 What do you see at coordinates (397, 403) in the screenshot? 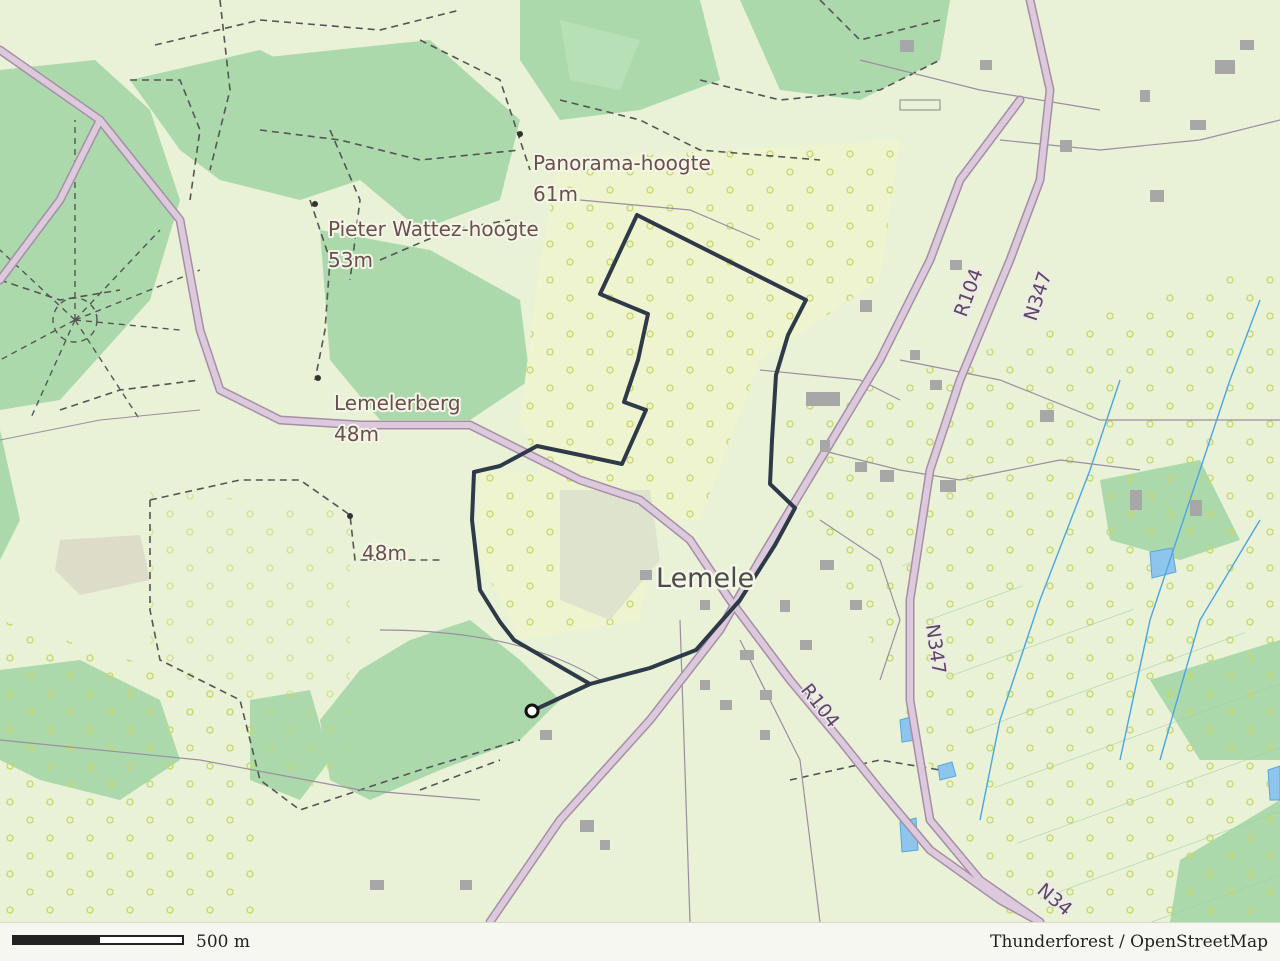
I see `lemelerberg-label: Lemelerberg` at bounding box center [397, 403].